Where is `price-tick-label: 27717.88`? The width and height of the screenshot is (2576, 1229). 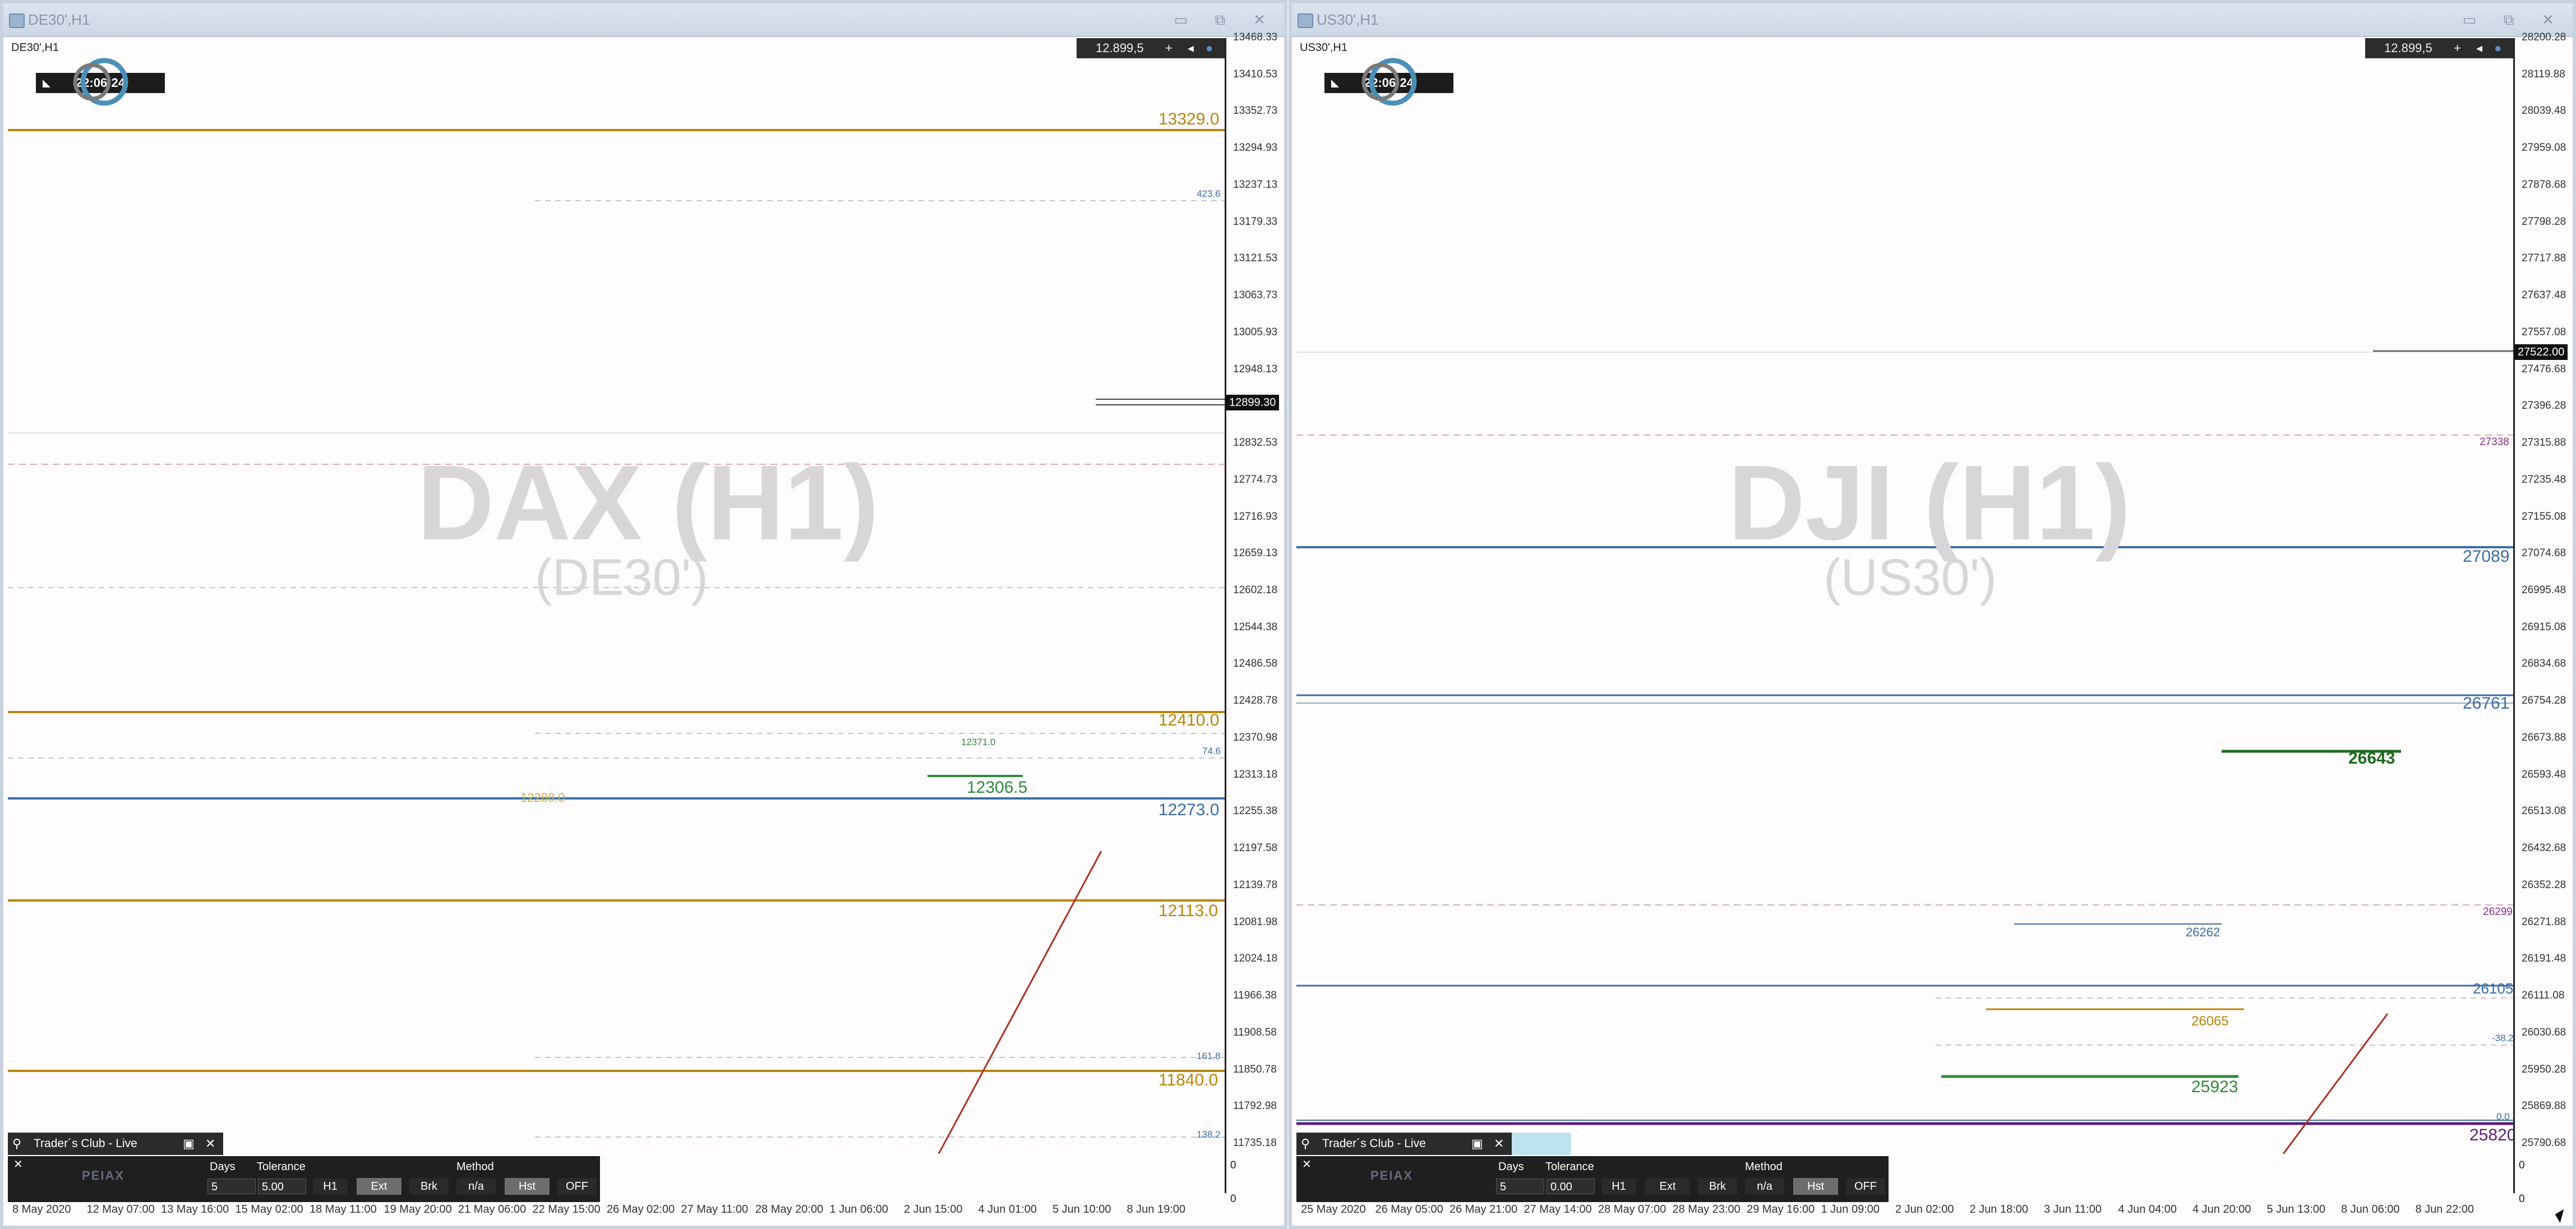
price-tick-label: 27717.88 is located at coordinates (2544, 258).